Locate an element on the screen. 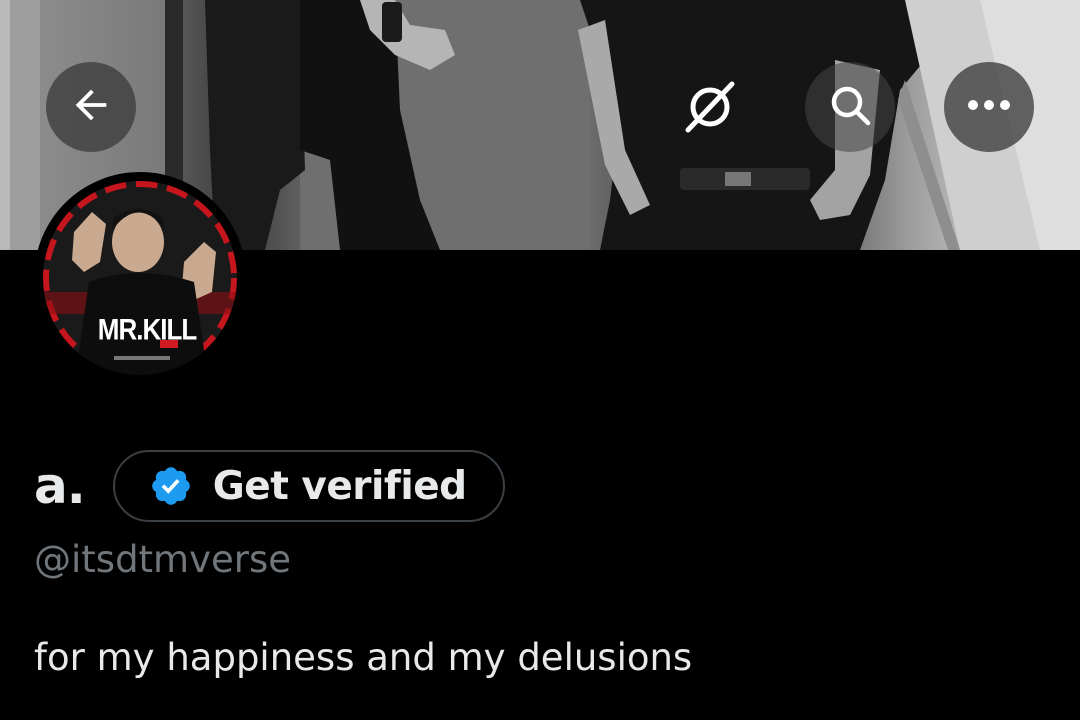 Image resolution: width=1080 pixels, height=720 pixels. verified-badge-icon is located at coordinates (171, 486).